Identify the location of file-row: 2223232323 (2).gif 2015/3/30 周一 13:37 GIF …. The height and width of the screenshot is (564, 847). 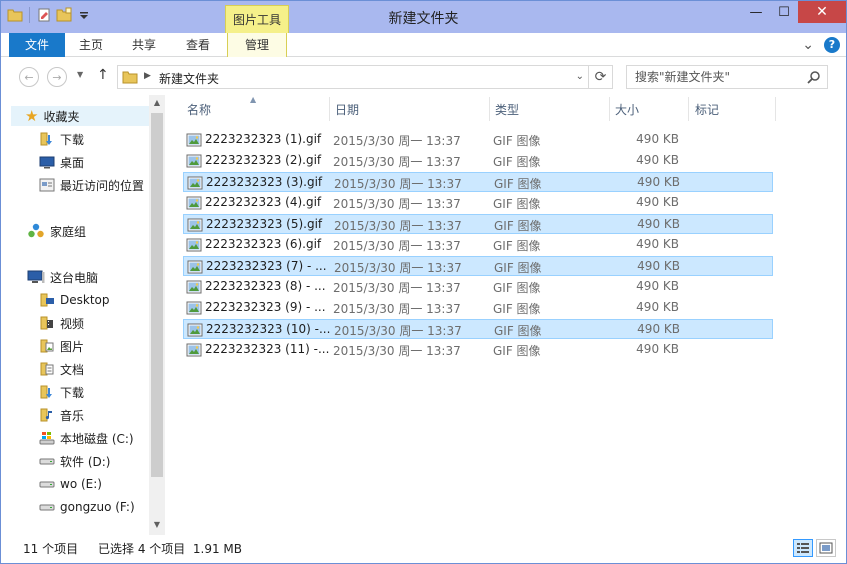
(478, 161).